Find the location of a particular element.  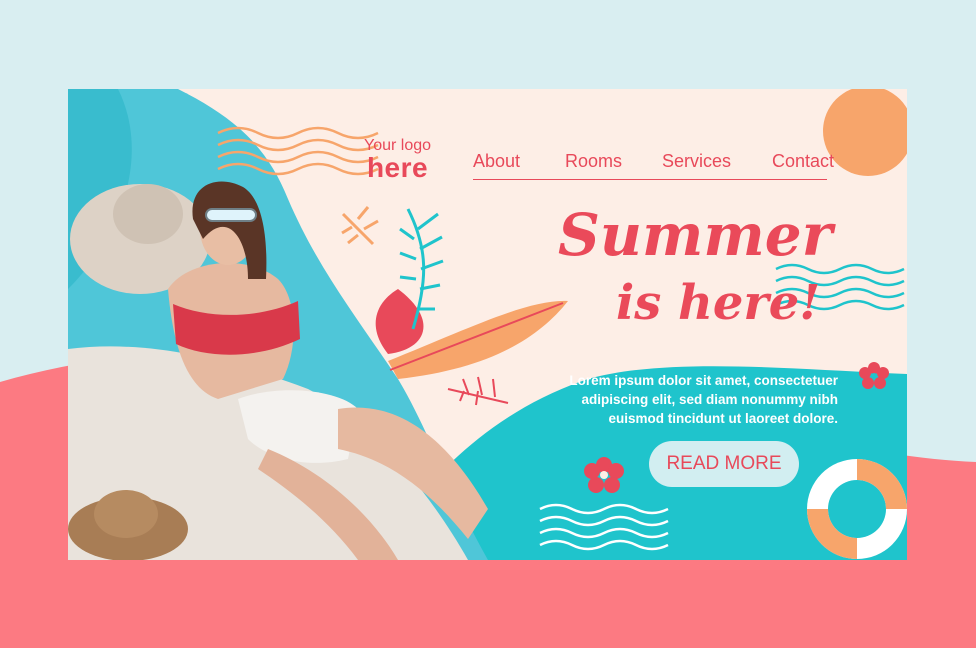

life-ring-icon is located at coordinates (857, 509).